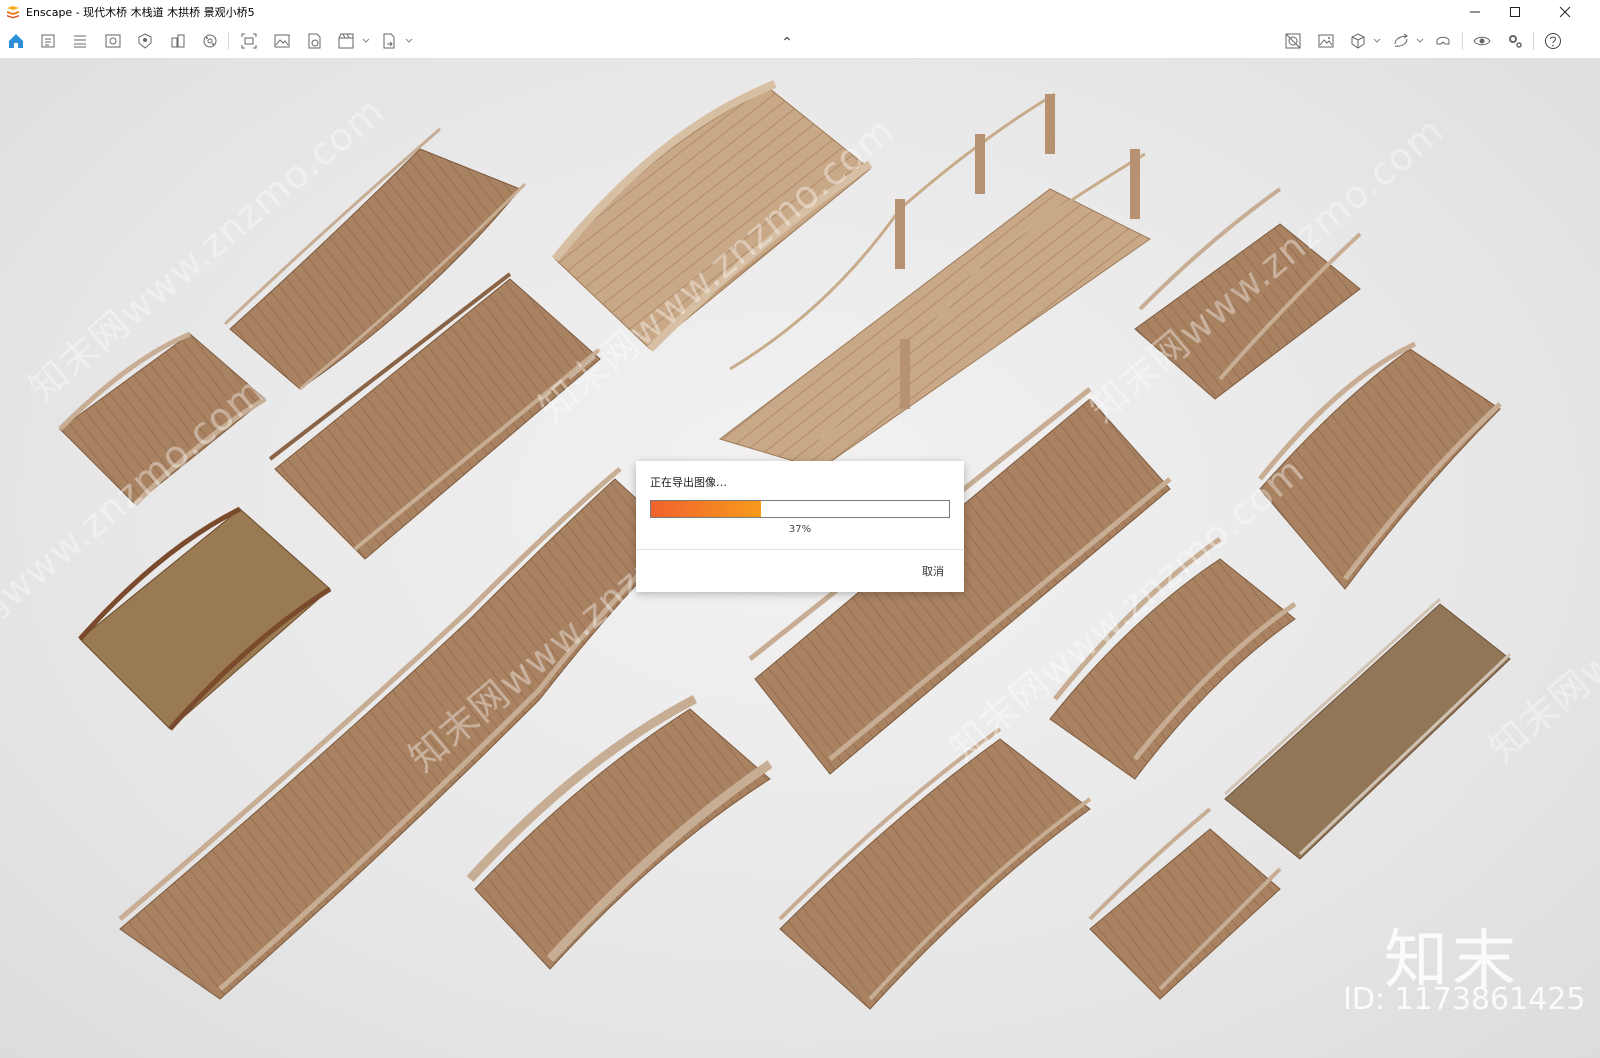 This screenshot has width=1600, height=1058. I want to click on video-dropdown-toggle, so click(366, 41).